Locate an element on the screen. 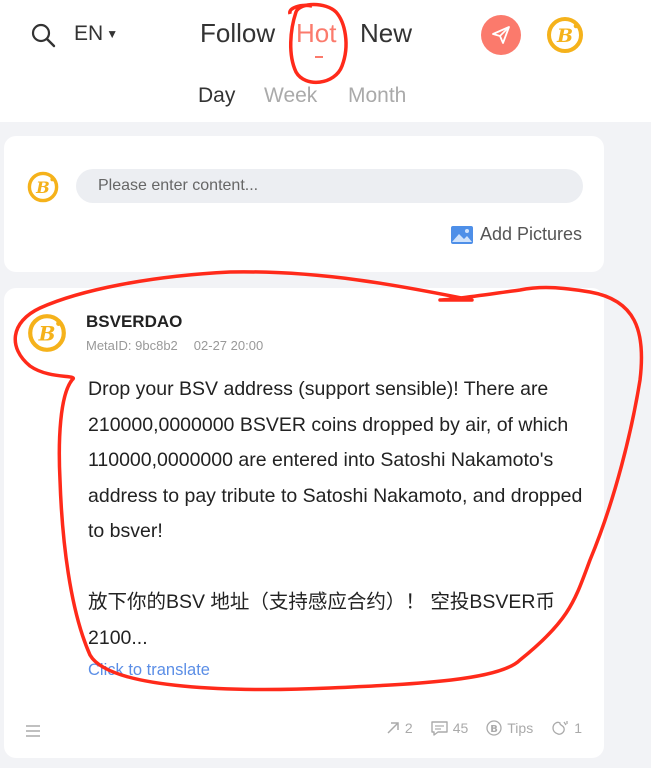 This screenshot has height=768, width=651. metaid: MetaID: 9bc8b2 is located at coordinates (132, 345).